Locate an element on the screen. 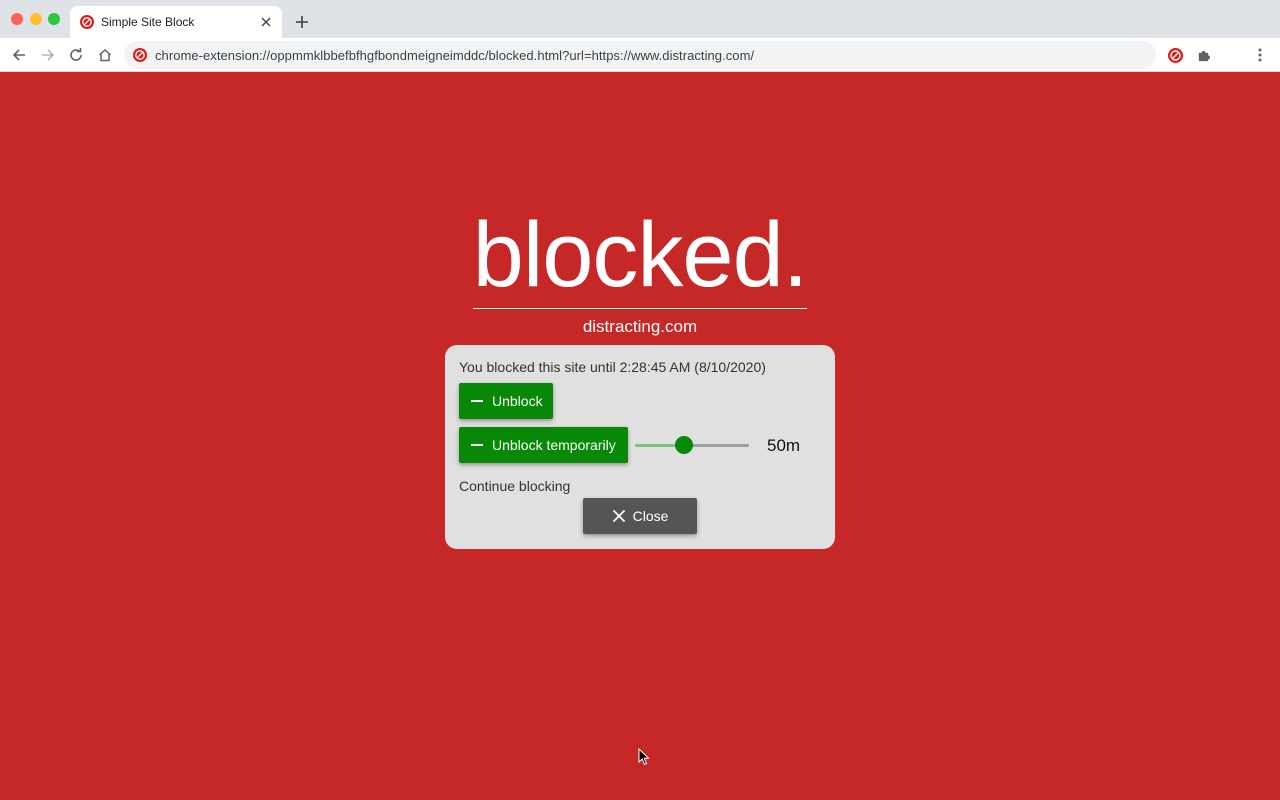 Image resolution: width=1280 pixels, height=800 pixels. close-button: Close is located at coordinates (640, 516).